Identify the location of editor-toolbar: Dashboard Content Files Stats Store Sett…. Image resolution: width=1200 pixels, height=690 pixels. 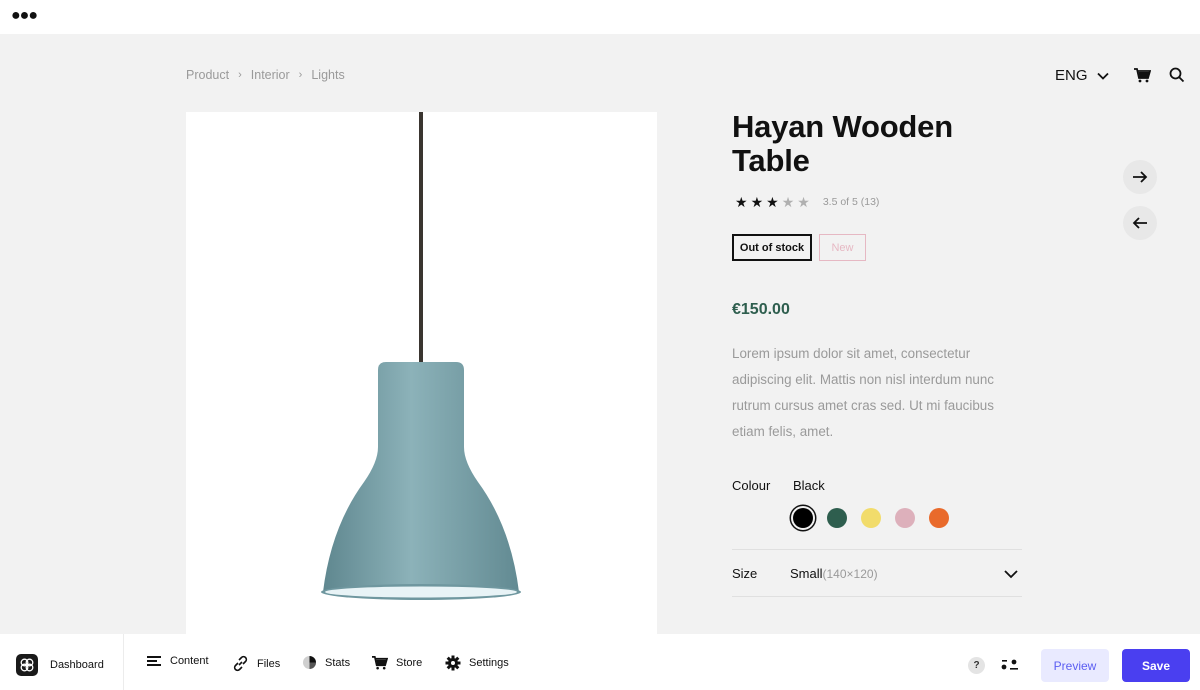
(600, 662).